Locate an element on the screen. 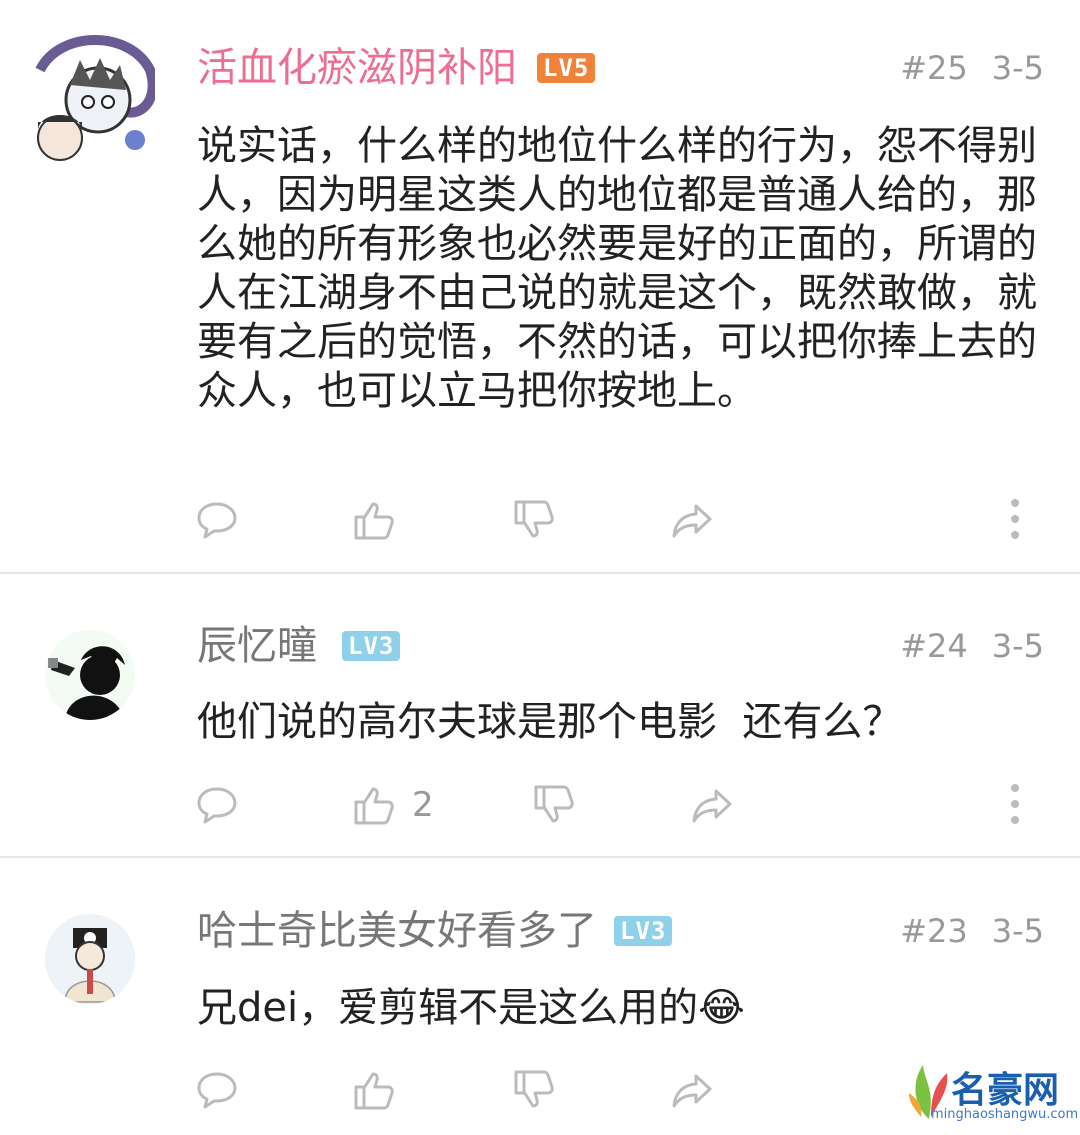  username: 辰忆曈 is located at coordinates (257, 646).